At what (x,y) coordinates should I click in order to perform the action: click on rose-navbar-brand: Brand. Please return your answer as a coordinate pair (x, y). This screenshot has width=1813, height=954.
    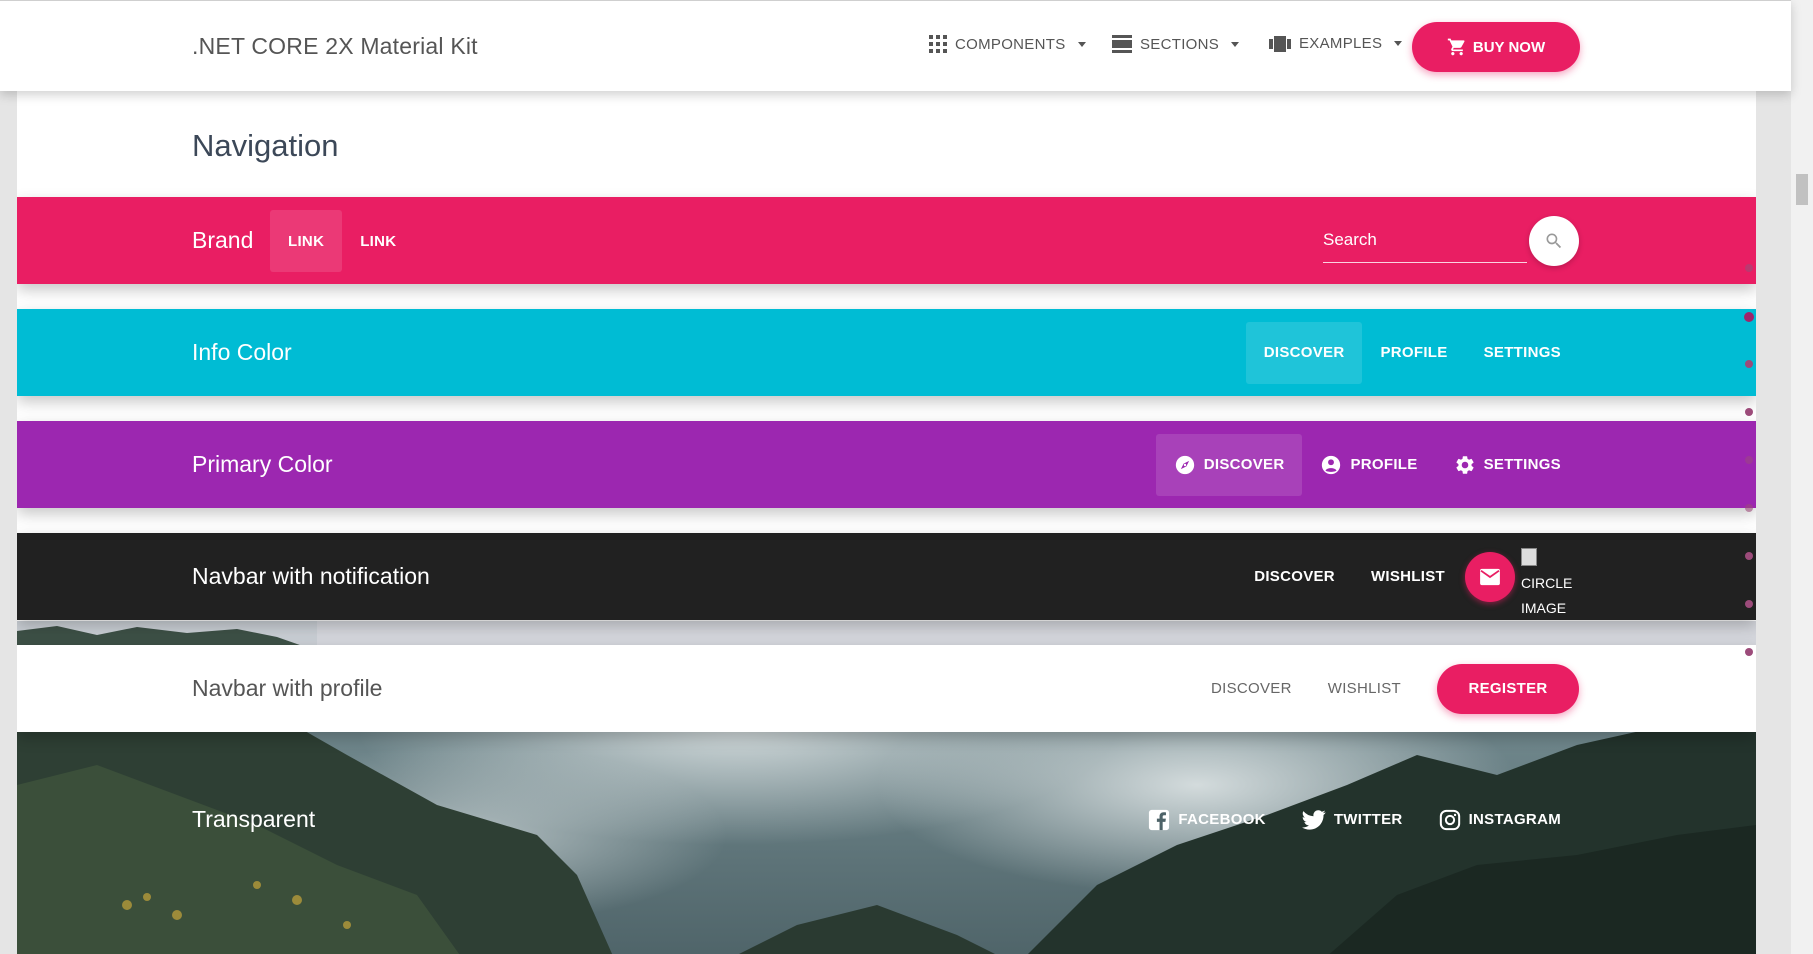
    Looking at the image, I should click on (222, 240).